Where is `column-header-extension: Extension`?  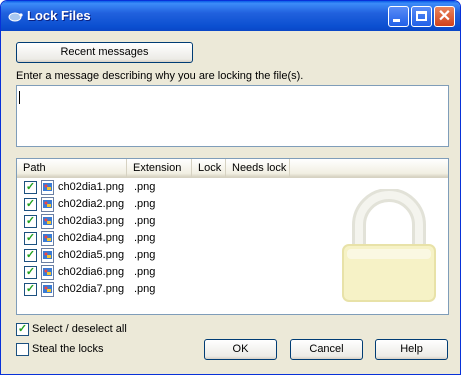
column-header-extension: Extension is located at coordinates (159, 168).